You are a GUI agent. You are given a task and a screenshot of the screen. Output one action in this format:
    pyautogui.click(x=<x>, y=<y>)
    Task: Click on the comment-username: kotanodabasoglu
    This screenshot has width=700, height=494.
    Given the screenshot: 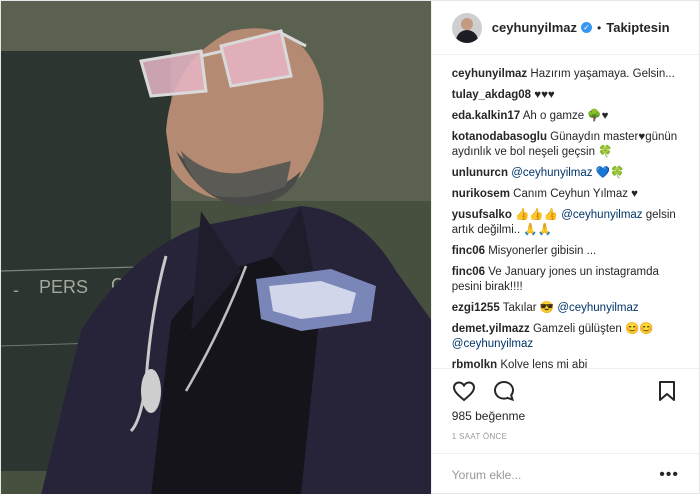 What is the action you would take?
    pyautogui.click(x=499, y=137)
    